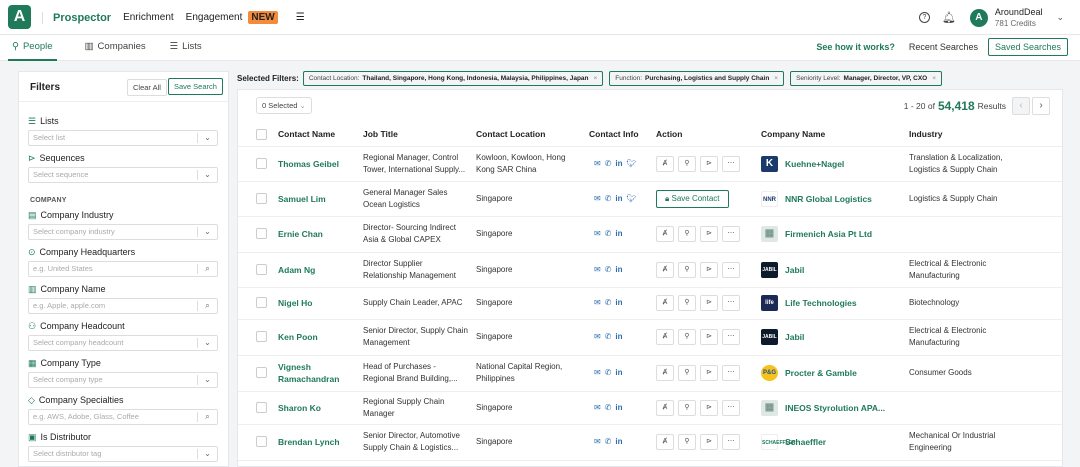 The image size is (1080, 467). What do you see at coordinates (318, 164) in the screenshot?
I see `contact-name-link: Thomas Geibel` at bounding box center [318, 164].